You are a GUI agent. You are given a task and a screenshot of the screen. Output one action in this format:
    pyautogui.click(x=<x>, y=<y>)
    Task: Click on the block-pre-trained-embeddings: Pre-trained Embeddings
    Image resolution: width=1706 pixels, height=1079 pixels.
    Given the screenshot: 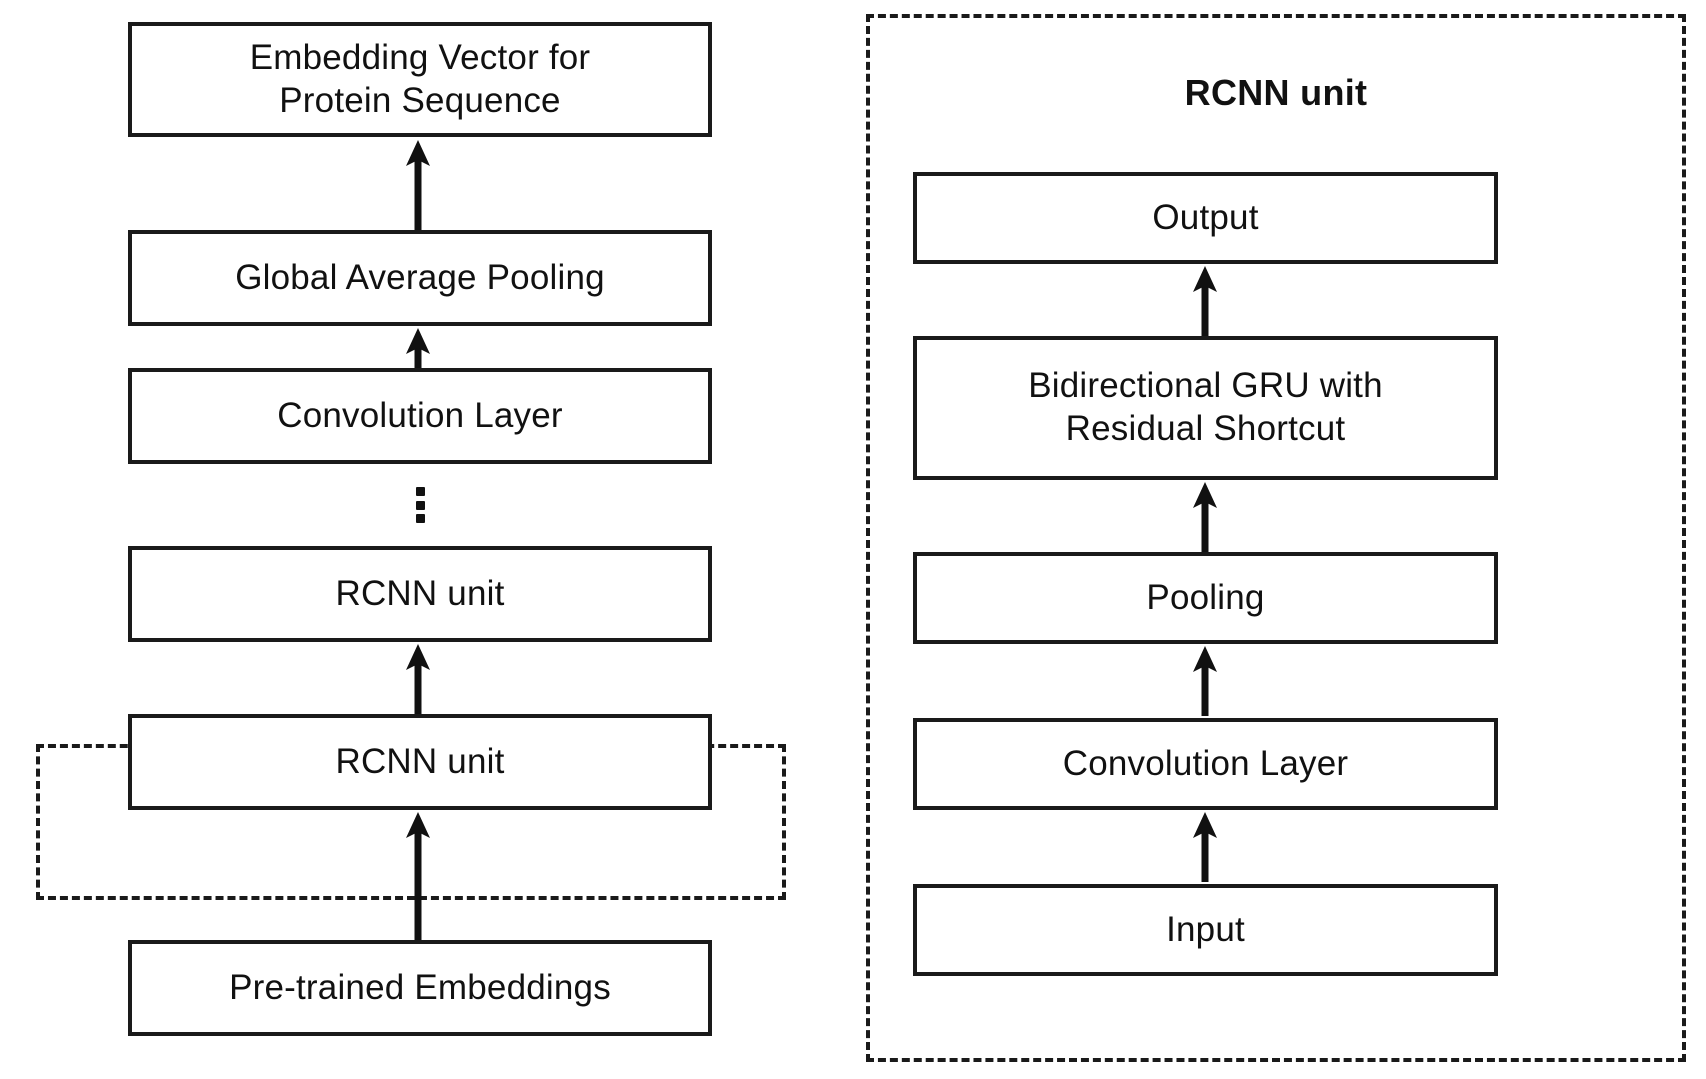 What is the action you would take?
    pyautogui.click(x=420, y=988)
    